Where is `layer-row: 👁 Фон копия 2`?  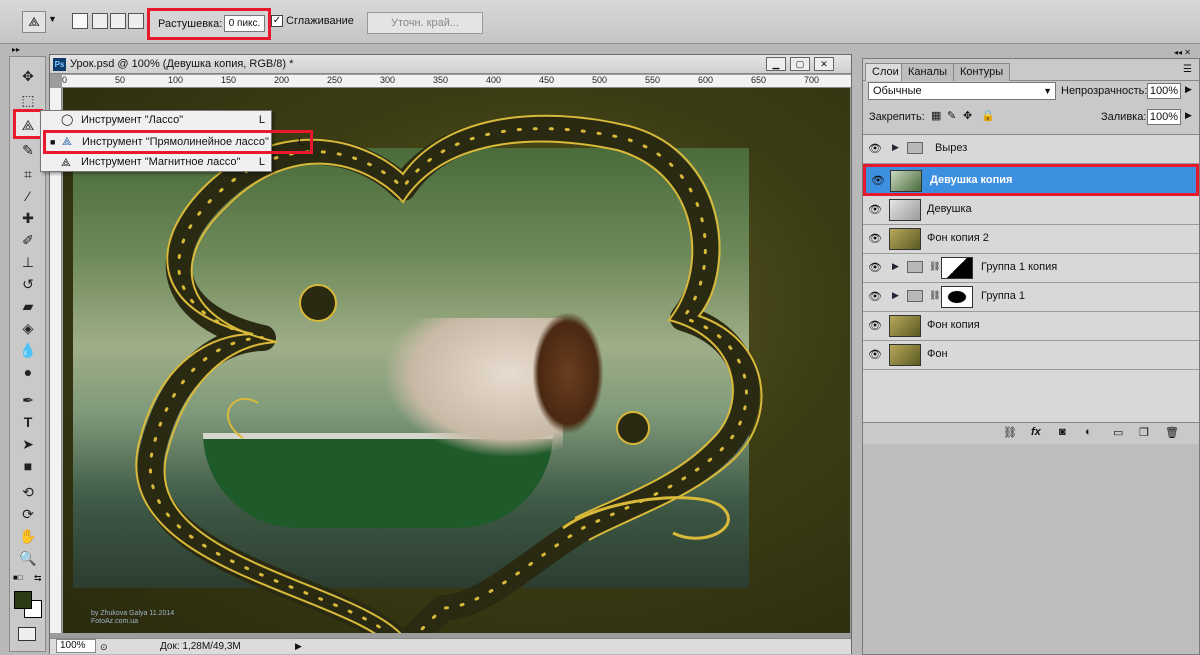 layer-row: 👁 Фон копия 2 is located at coordinates (1031, 239).